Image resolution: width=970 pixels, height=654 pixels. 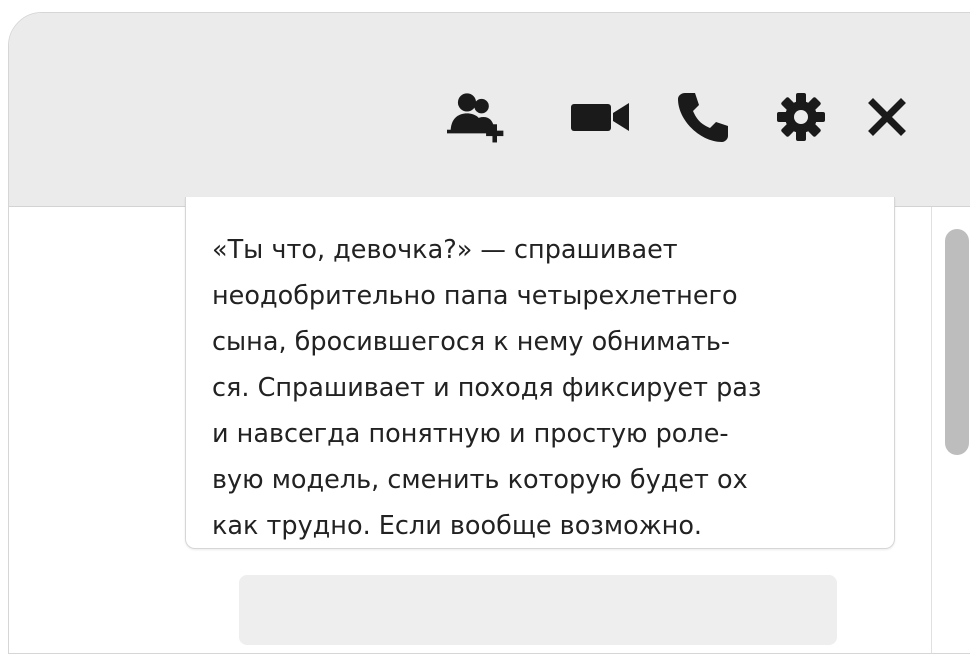 What do you see at coordinates (457, 526) in the screenshot?
I see `message-line: как трудно. Если вообще возможно.` at bounding box center [457, 526].